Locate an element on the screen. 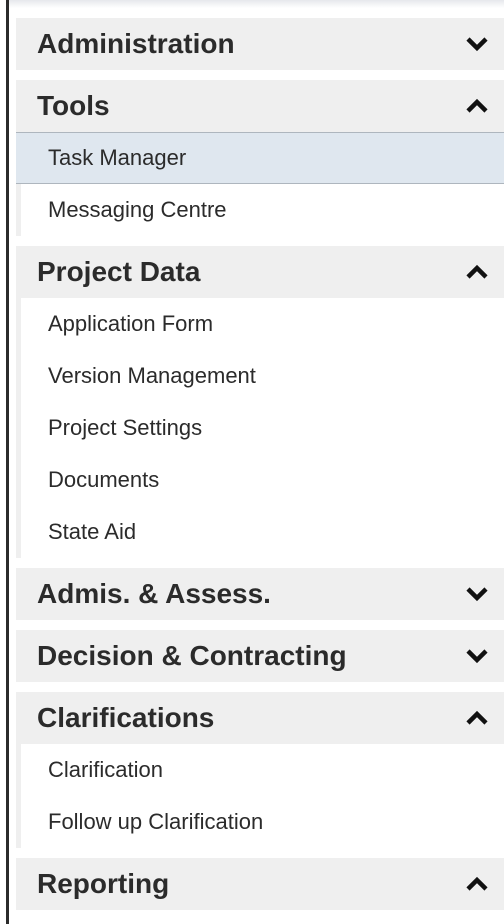 The height and width of the screenshot is (924, 504). section-header-decision-contracting: Decision & Contracting is located at coordinates (260, 656).